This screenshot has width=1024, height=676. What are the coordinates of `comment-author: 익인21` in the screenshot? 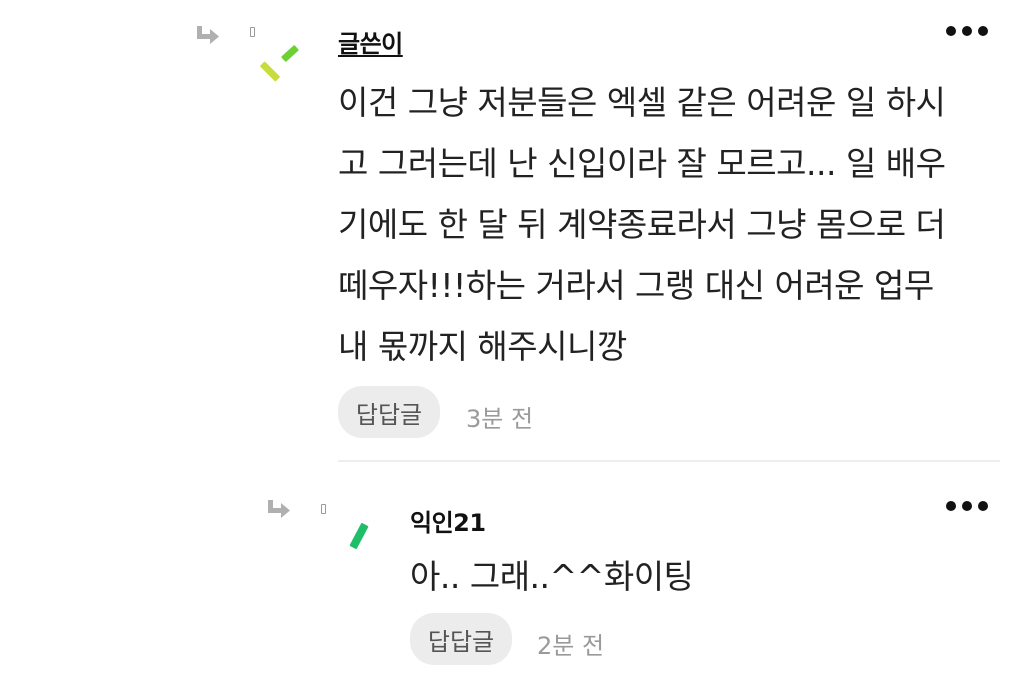 It's located at (448, 520).